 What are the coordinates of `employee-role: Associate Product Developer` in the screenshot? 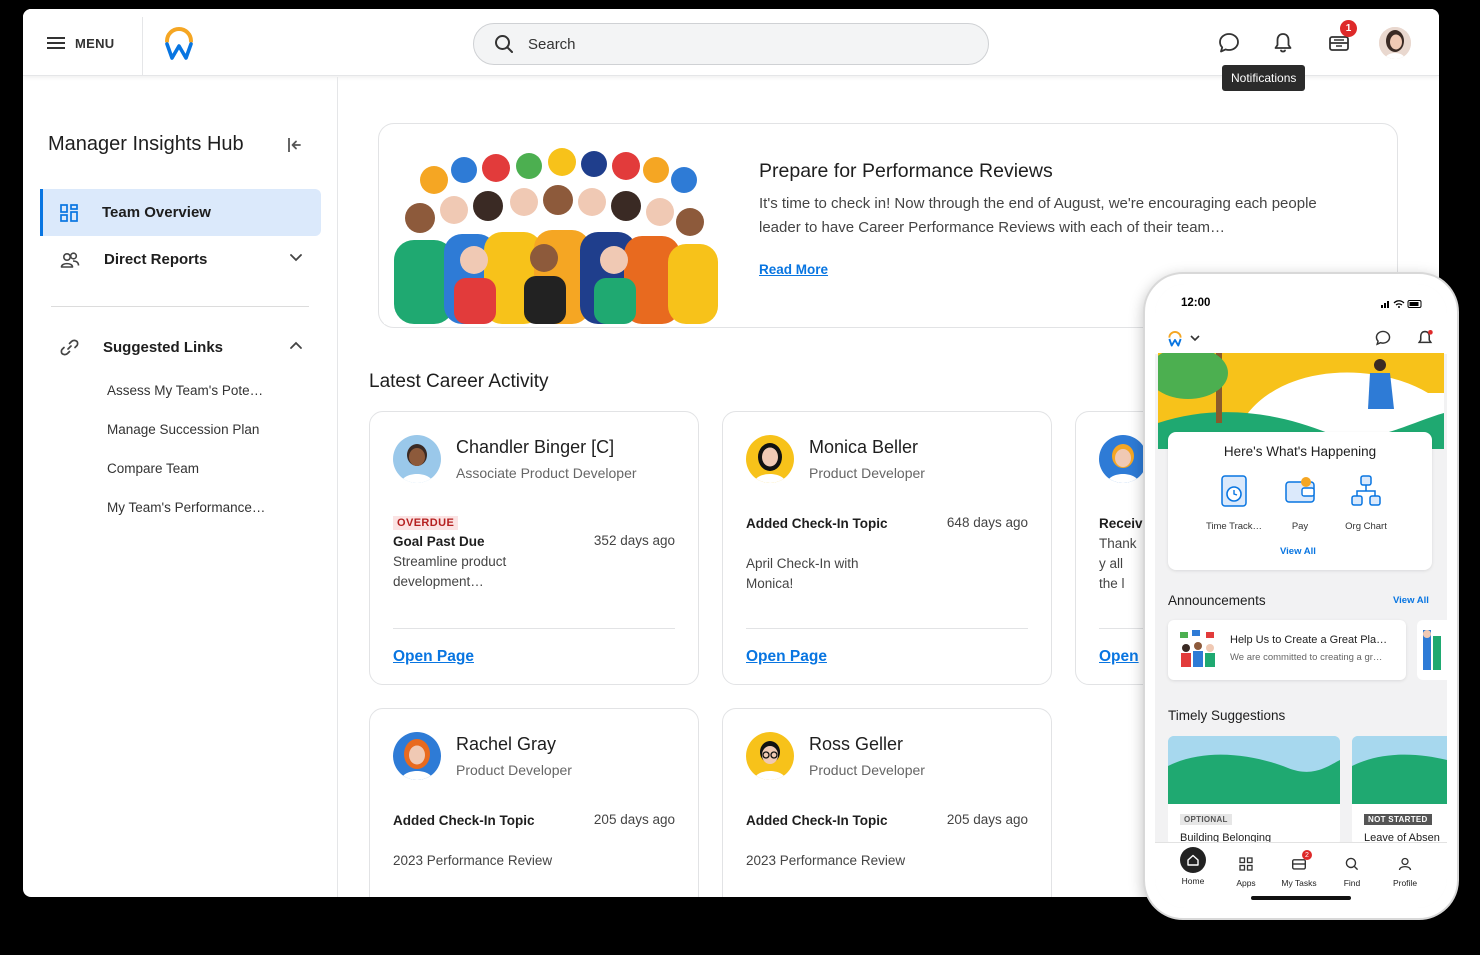 It's located at (546, 473).